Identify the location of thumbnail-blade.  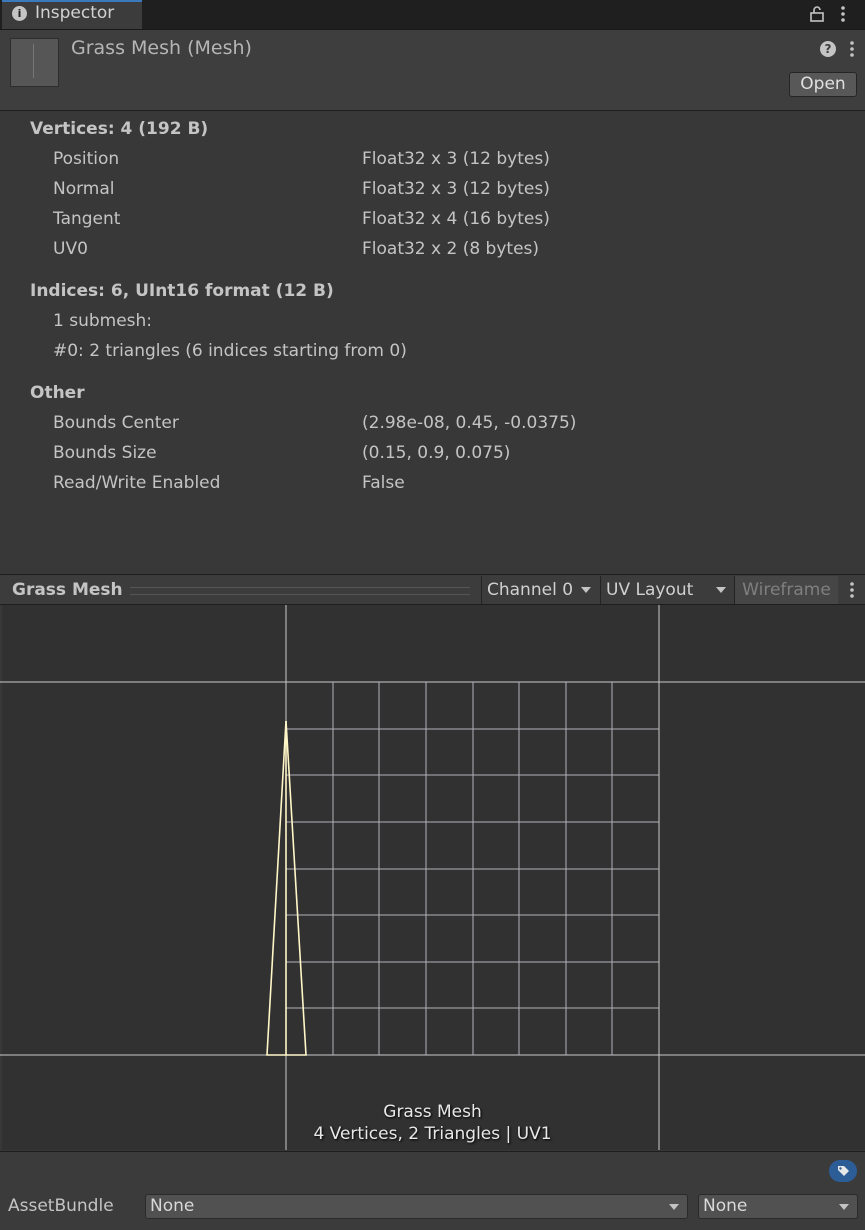
(33, 61).